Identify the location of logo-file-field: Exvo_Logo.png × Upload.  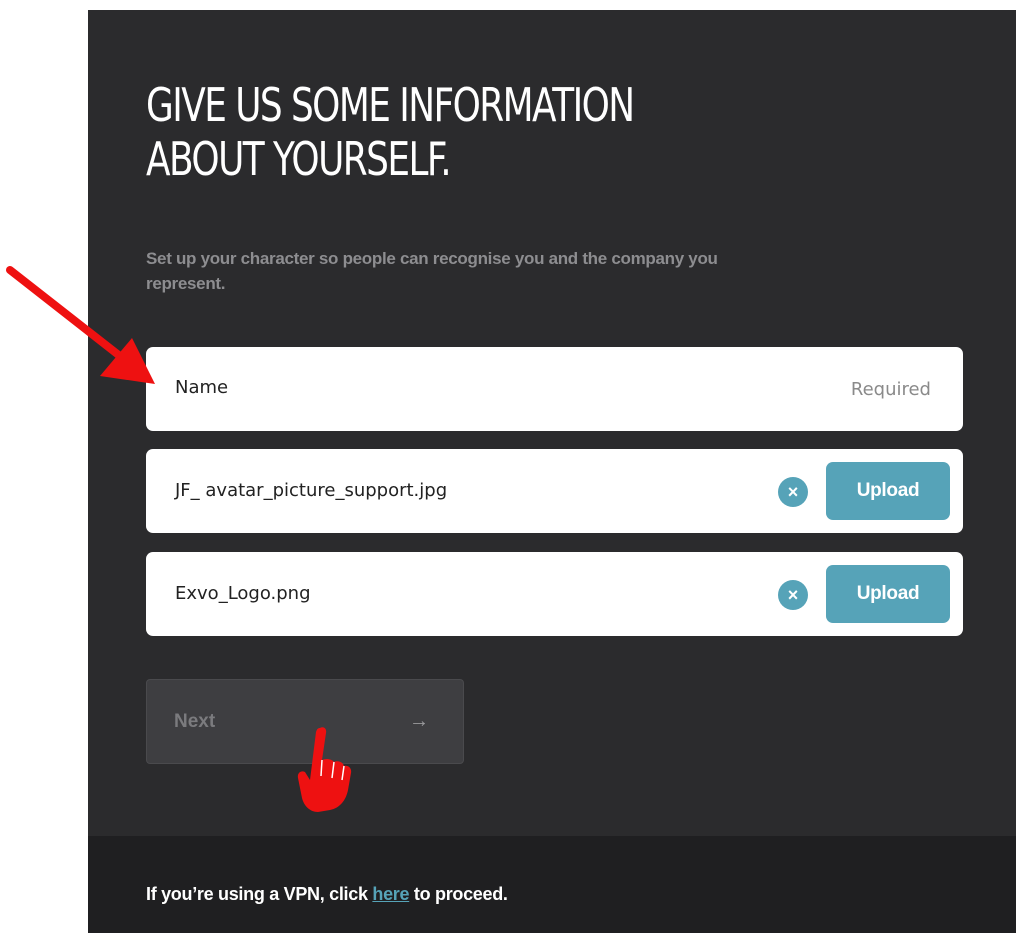
(554, 594).